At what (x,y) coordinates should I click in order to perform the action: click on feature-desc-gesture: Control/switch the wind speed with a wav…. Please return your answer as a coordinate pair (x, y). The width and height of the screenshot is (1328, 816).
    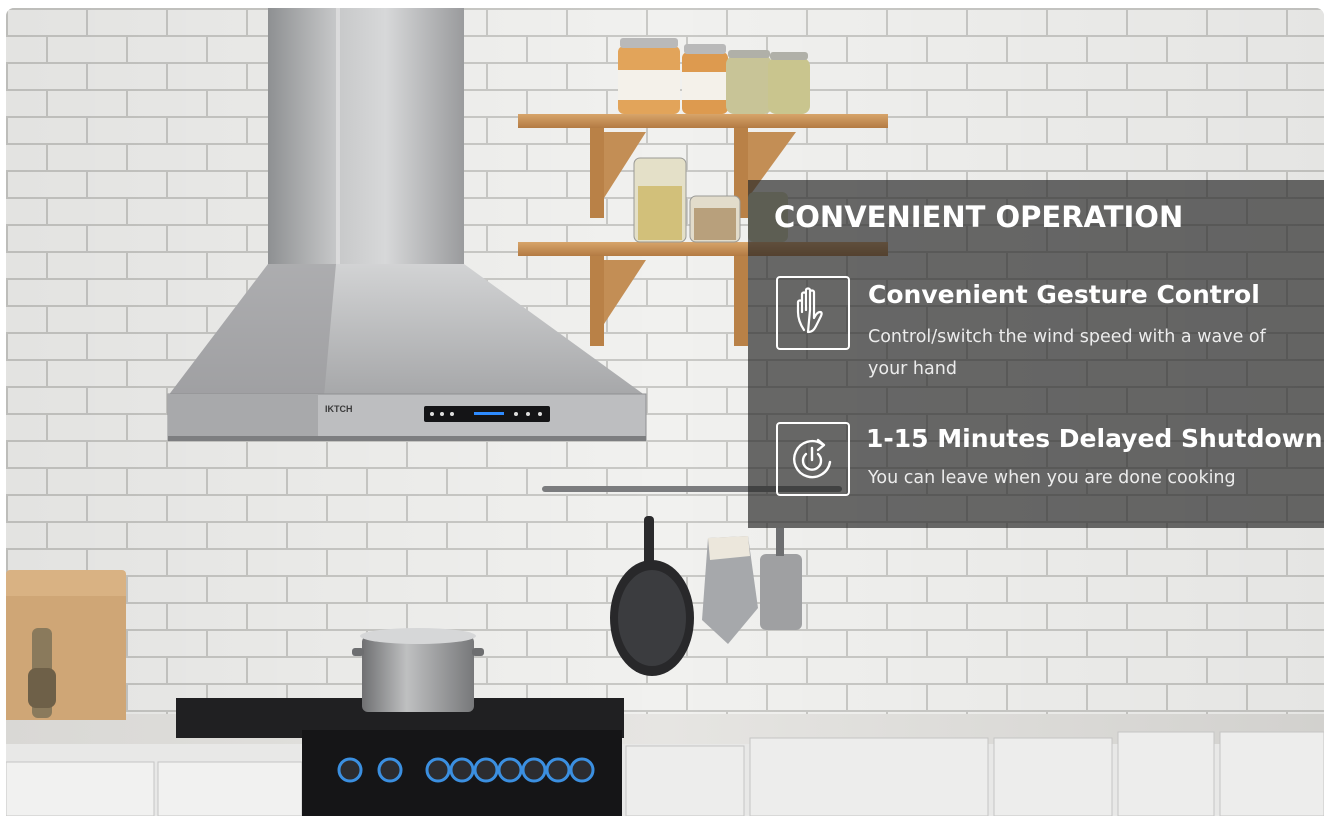
    Looking at the image, I should click on (1067, 353).